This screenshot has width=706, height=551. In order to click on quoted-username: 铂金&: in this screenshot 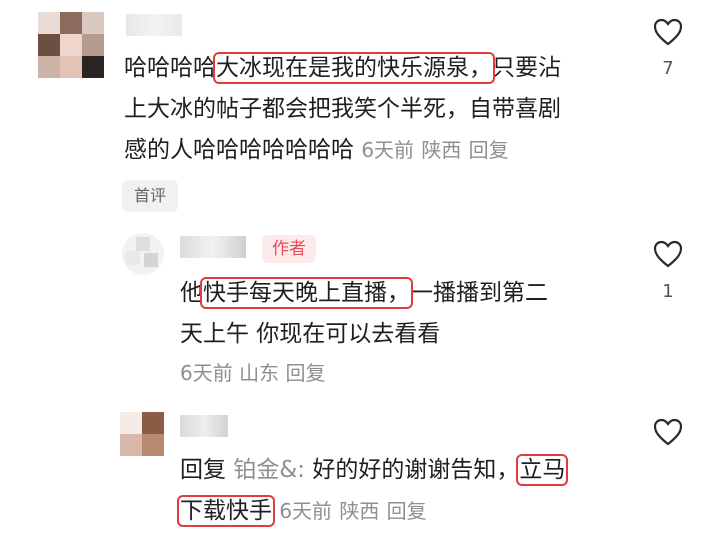, I will do `click(269, 470)`.